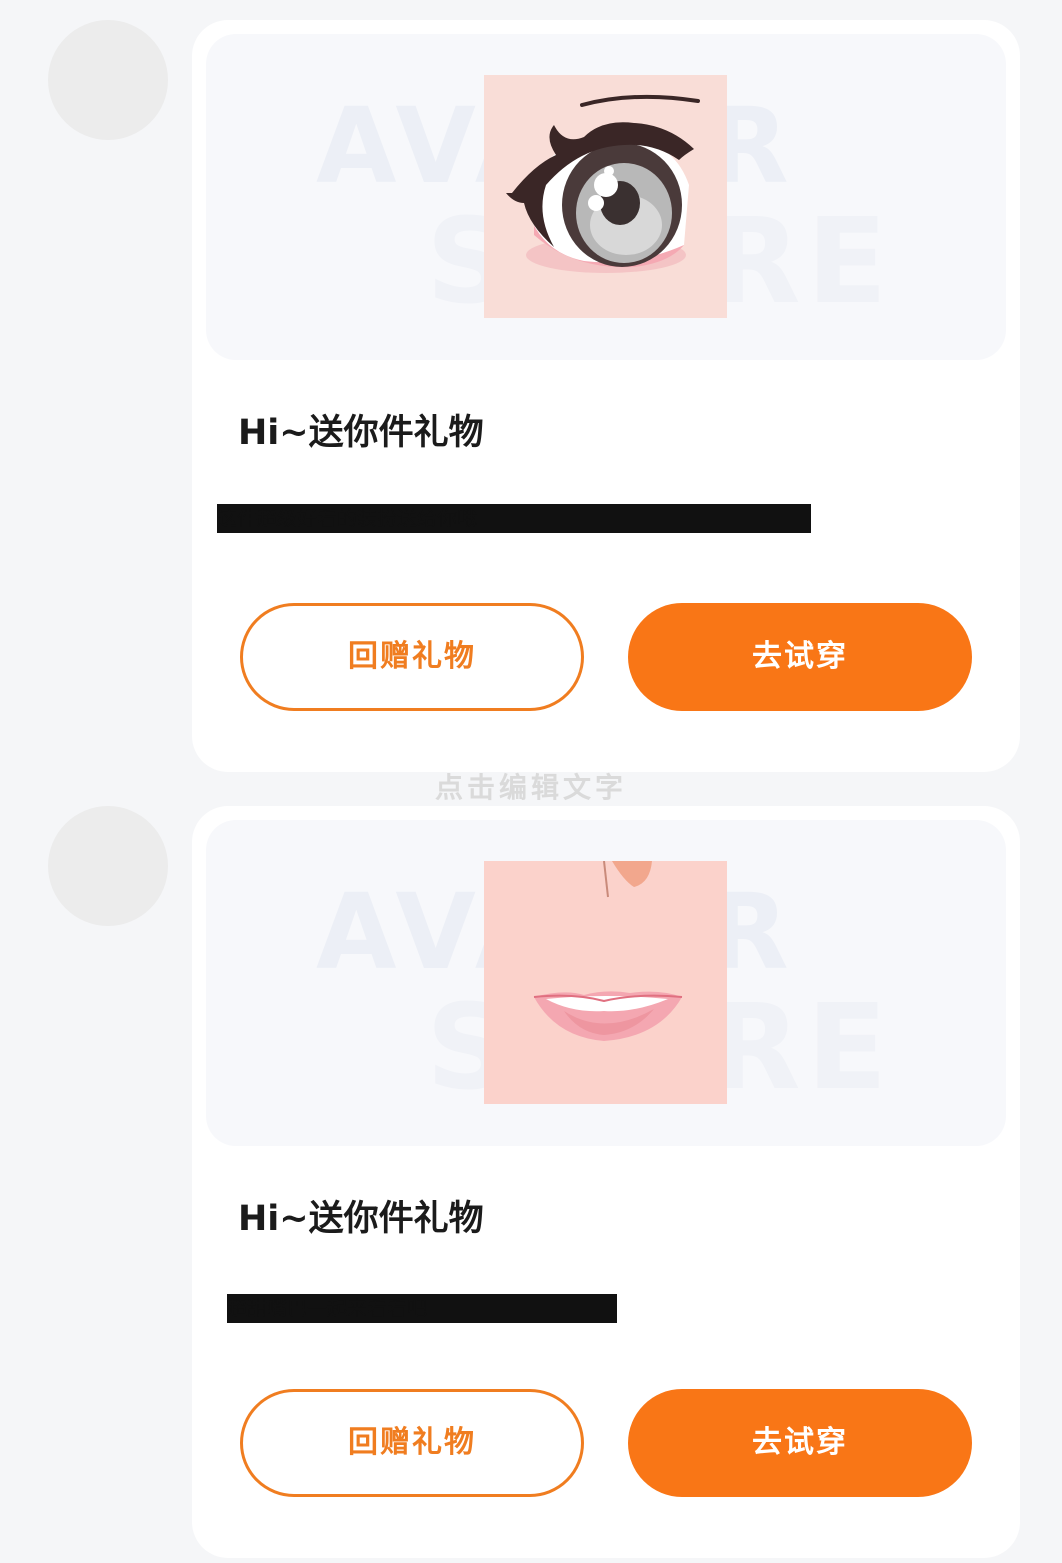 This screenshot has width=1062, height=1563. I want to click on anime-mouth-icon, so click(605, 982).